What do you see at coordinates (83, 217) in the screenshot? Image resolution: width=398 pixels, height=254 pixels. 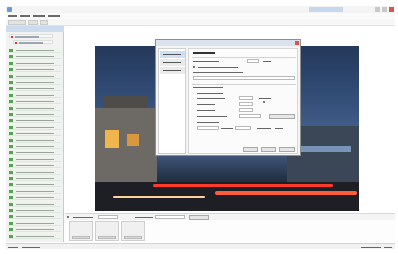 I see `control-label` at bounding box center [83, 217].